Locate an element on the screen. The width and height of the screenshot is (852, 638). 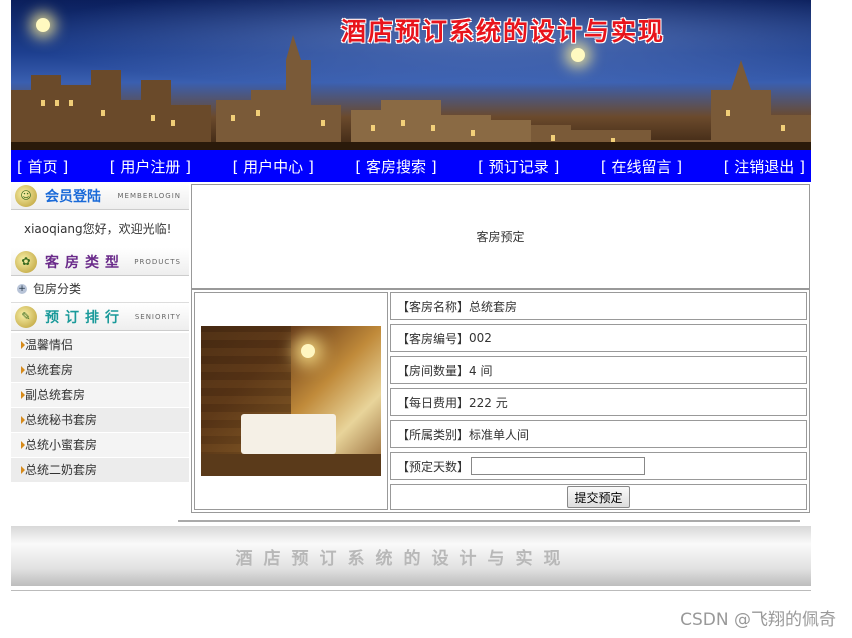
rank-en: SENIORITY is located at coordinates (157, 316).